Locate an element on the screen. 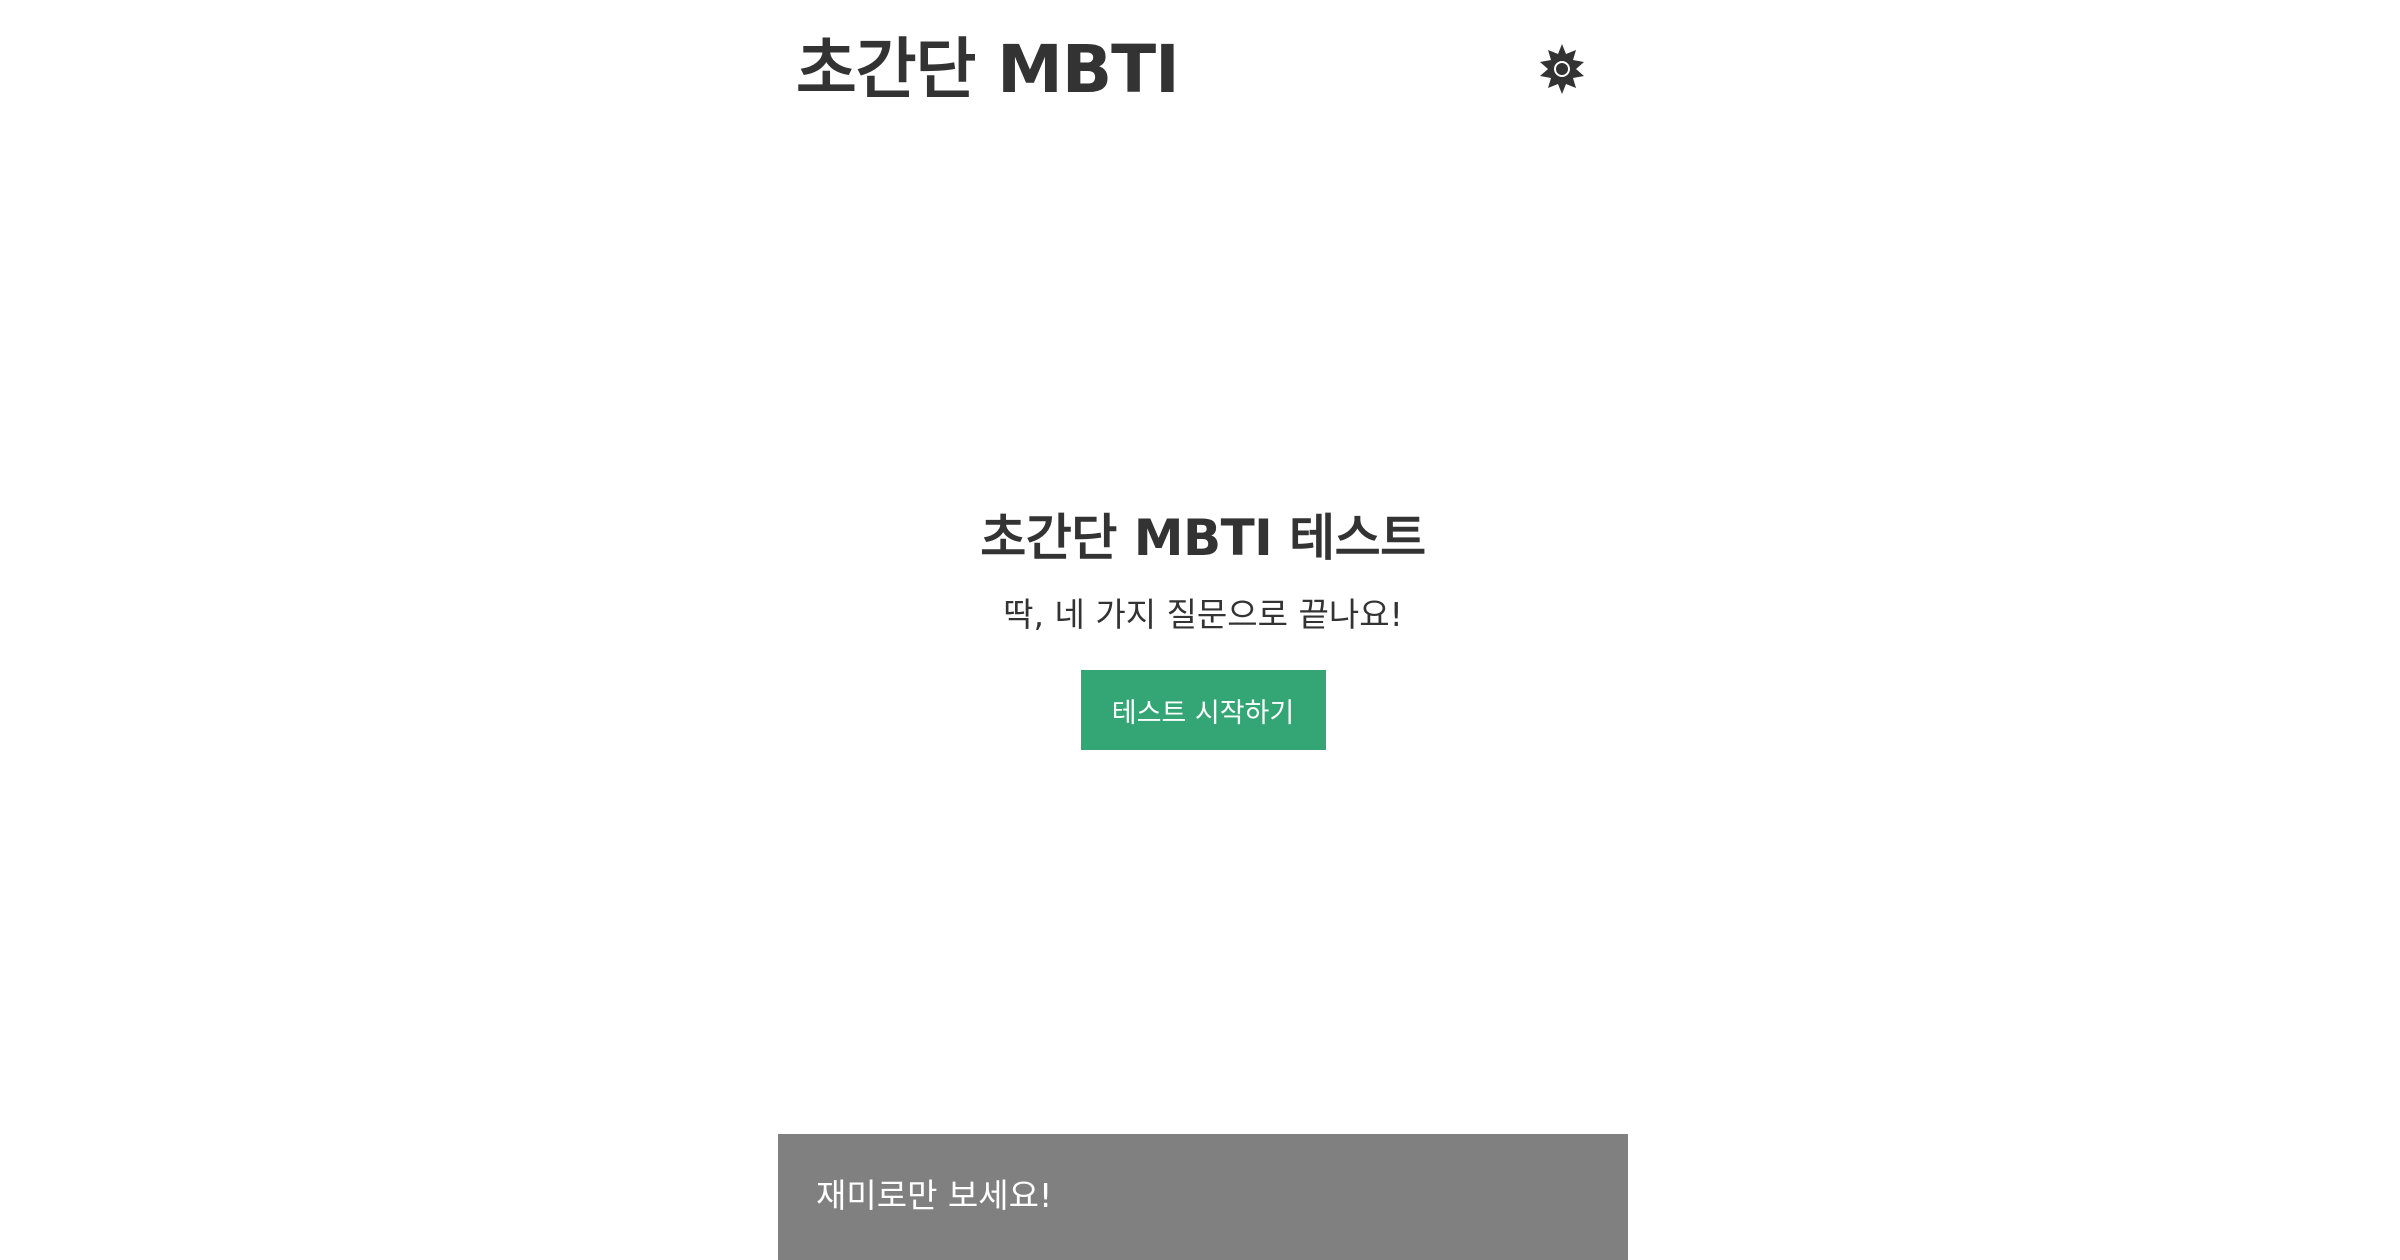 Image resolution: width=2400 pixels, height=1260 pixels. hero-section: 초간단 MBTI 테스트 딱, 네 가지 질문으로 끝나요! 테스트 시작하기 is located at coordinates (1203, 625).